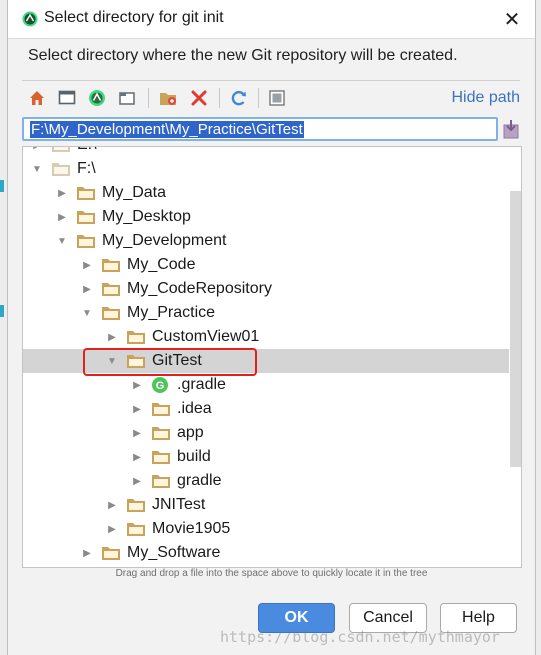  Describe the element at coordinates (199, 480) in the screenshot. I see `tree-row-label: gradle` at that location.